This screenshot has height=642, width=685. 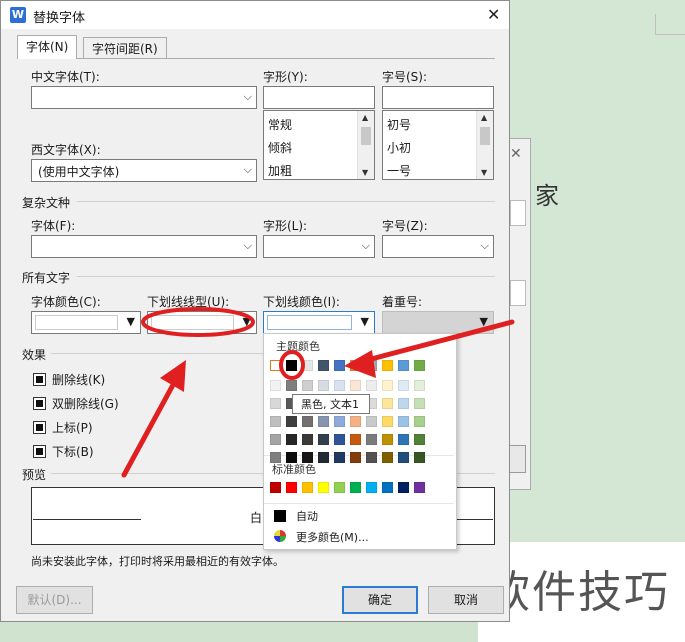 I want to click on dialog-titlebar: W 替换字体 ✕, so click(x=255, y=15).